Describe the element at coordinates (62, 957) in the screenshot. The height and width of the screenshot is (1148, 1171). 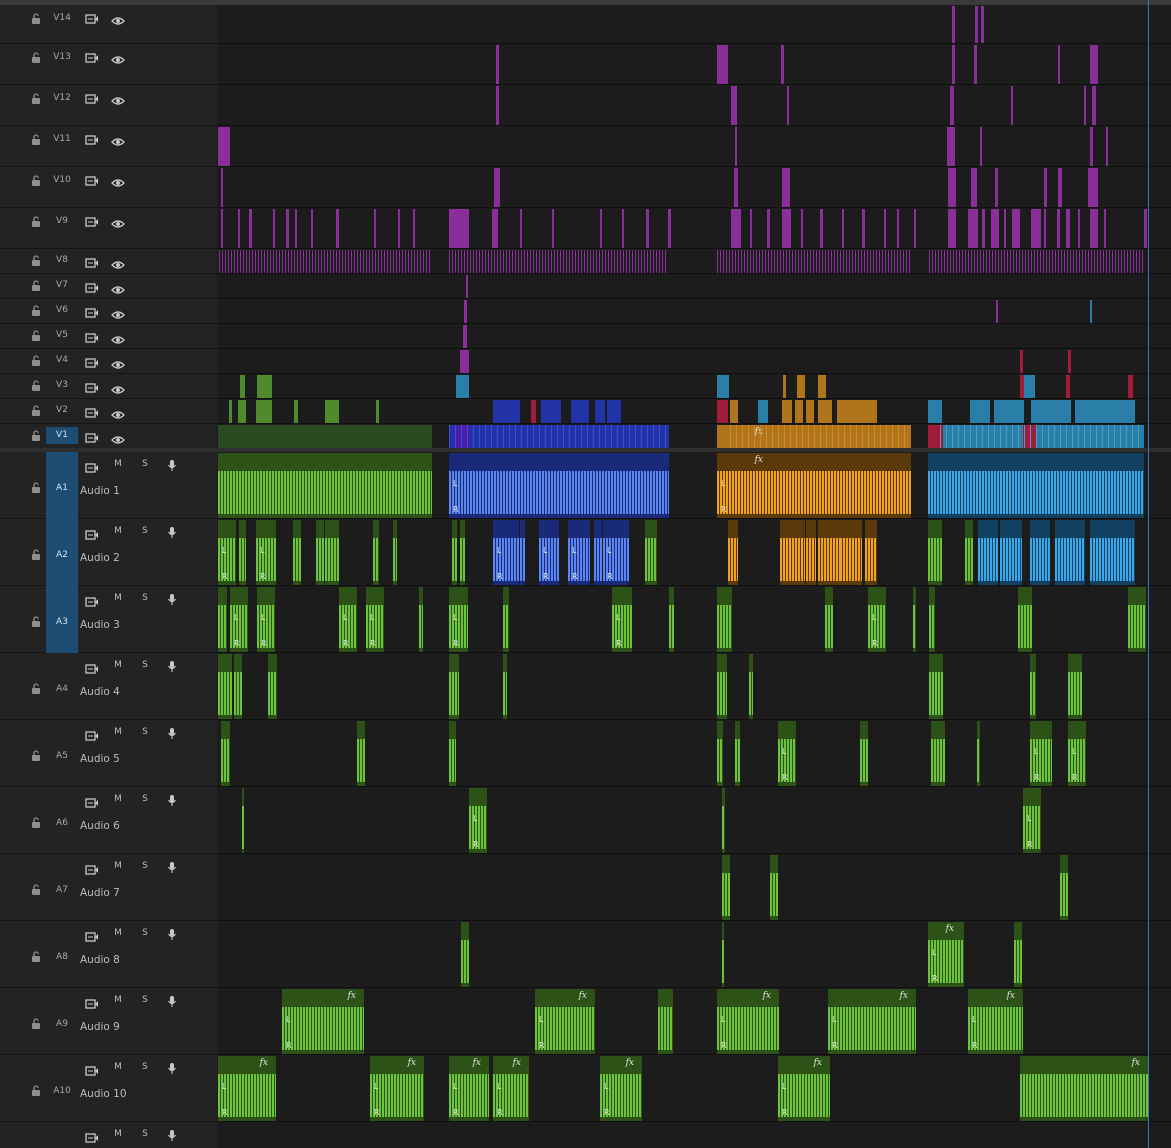
I see `track-target-a8: A8` at that location.